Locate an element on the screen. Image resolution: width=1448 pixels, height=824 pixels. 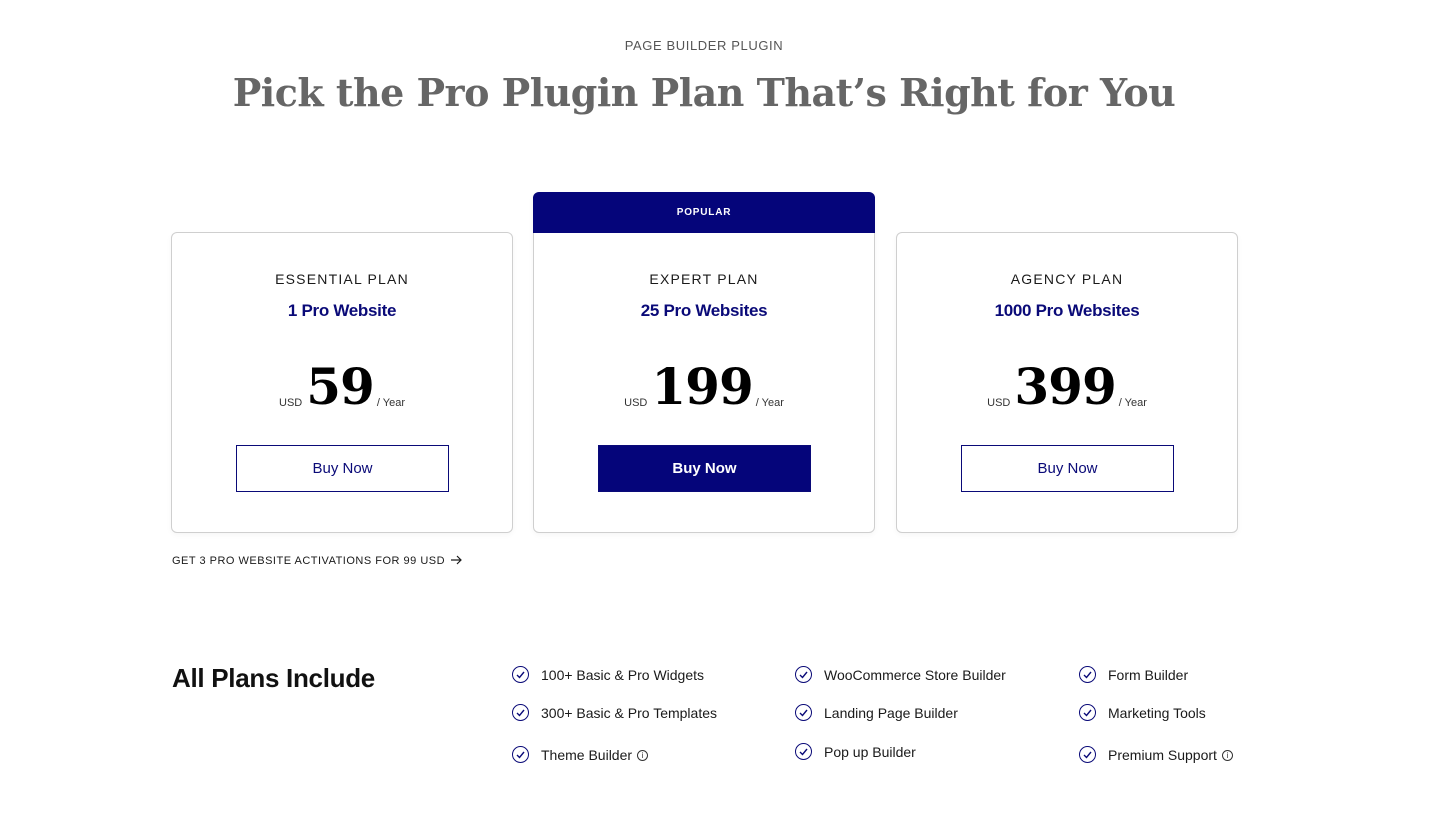
price-amount: 199 is located at coordinates (702, 386).